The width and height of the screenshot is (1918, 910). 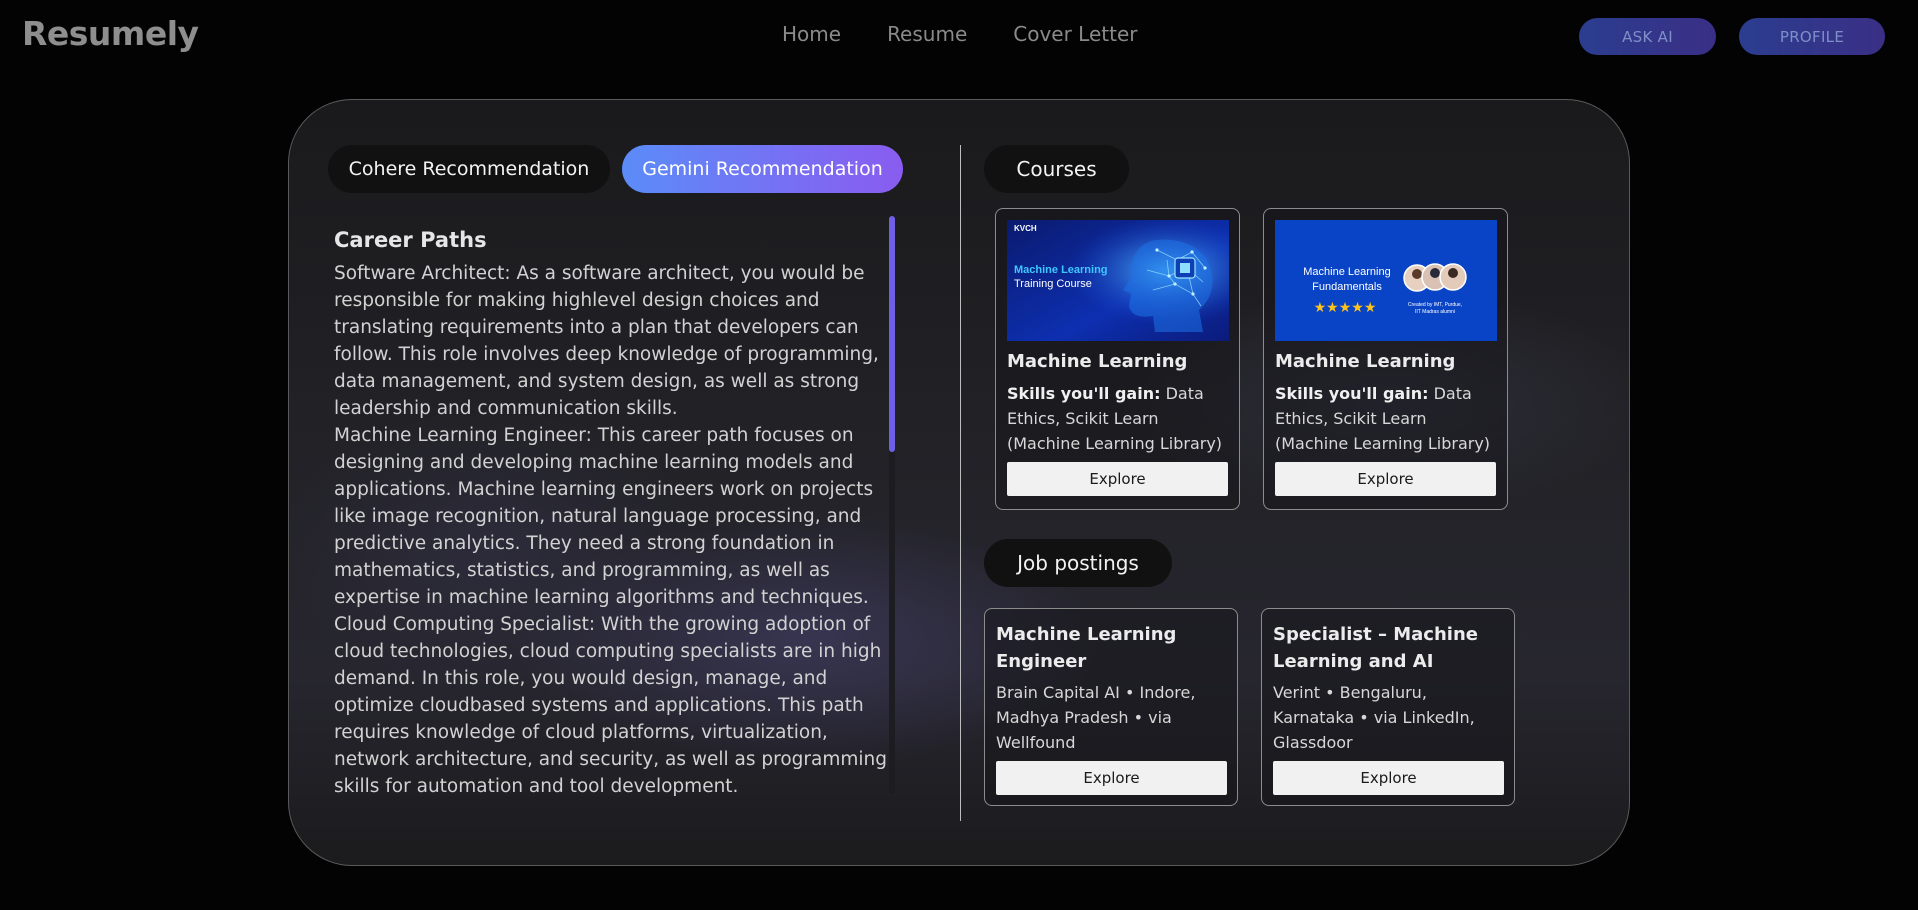 What do you see at coordinates (110, 33) in the screenshot?
I see `brand-logo: Resumely` at bounding box center [110, 33].